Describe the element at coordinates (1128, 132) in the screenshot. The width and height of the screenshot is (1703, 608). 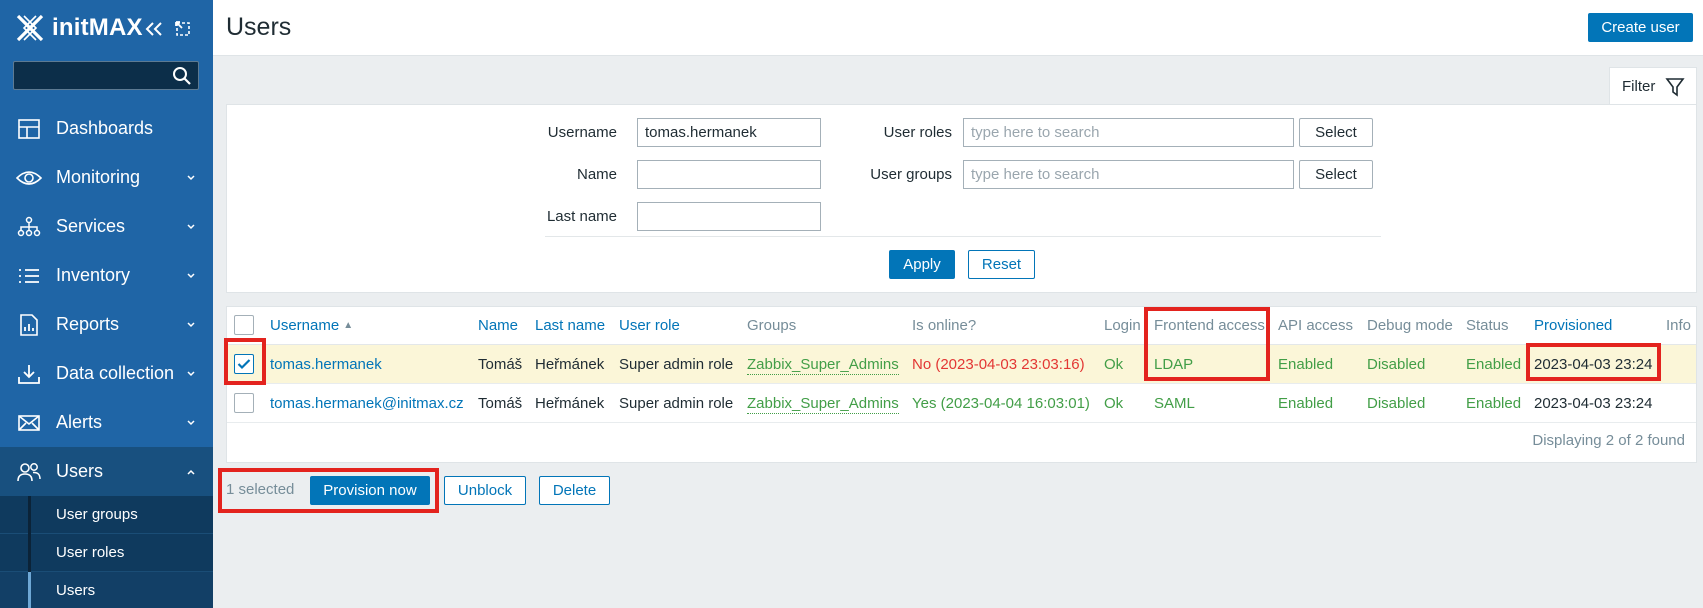
I see `user-roles-search-input: type here to search` at that location.